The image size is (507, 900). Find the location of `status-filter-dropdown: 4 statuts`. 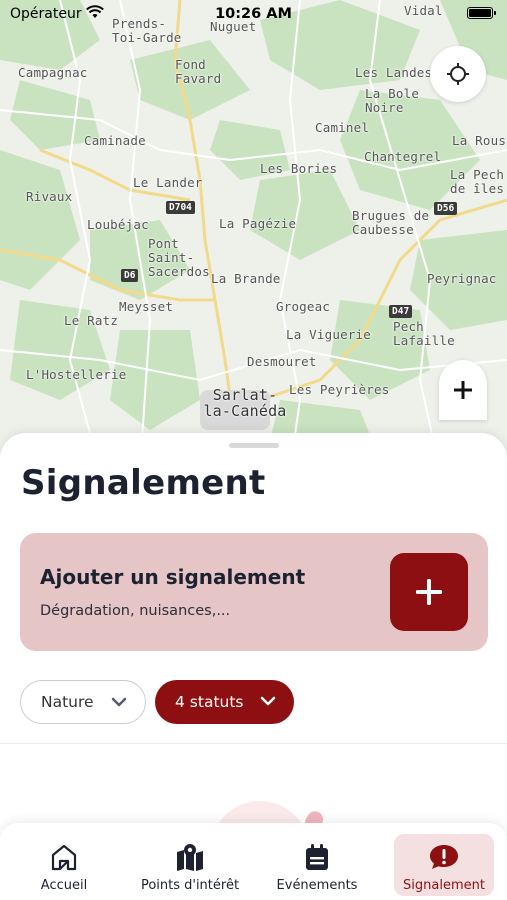

status-filter-dropdown: 4 statuts is located at coordinates (224, 702).